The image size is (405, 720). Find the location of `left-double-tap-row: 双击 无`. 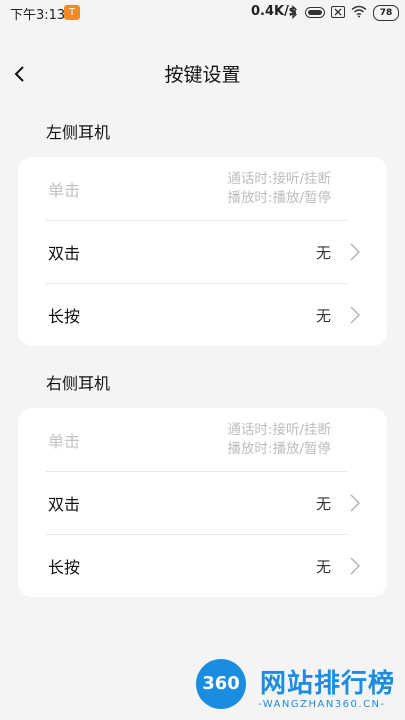

left-double-tap-row: 双击 无 is located at coordinates (202, 251).